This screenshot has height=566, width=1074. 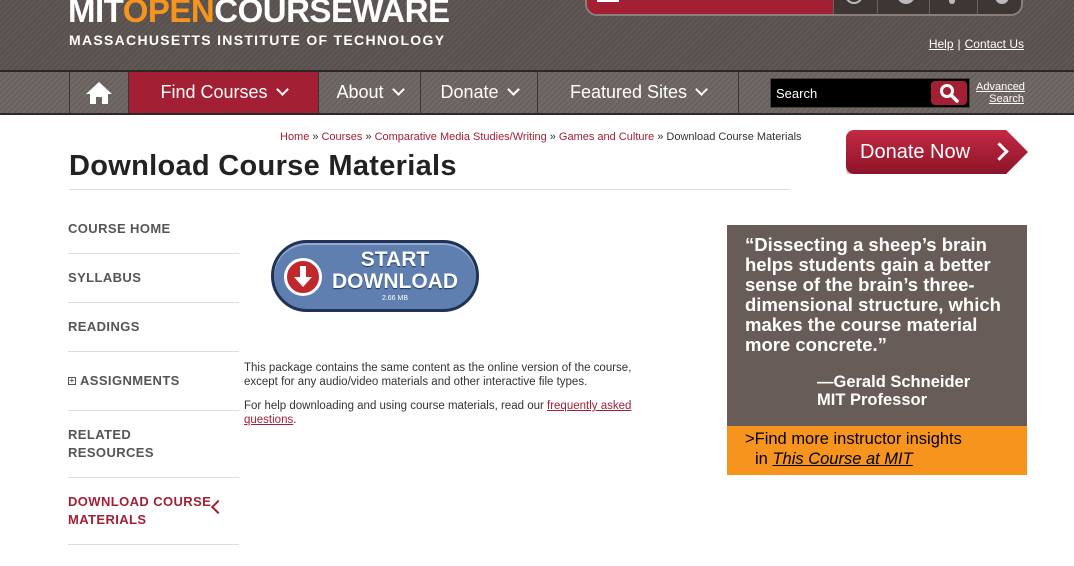 I want to click on insight-in: in, so click(x=764, y=459).